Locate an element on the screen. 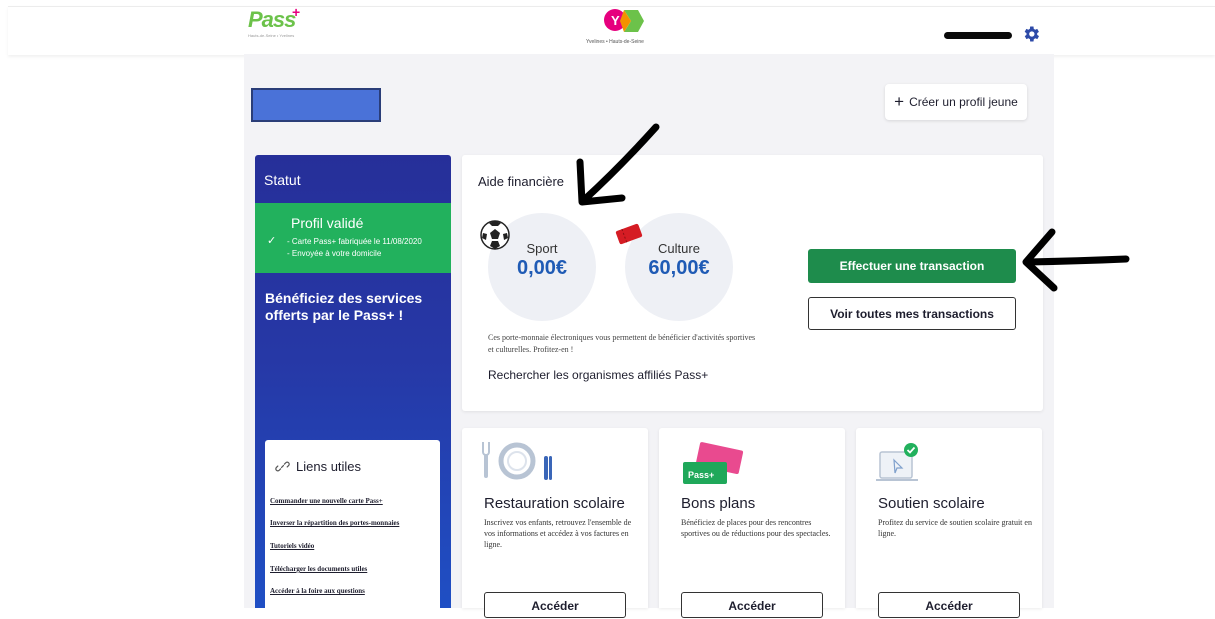 This screenshot has height=619, width=1215. link-icon is located at coordinates (282, 466).